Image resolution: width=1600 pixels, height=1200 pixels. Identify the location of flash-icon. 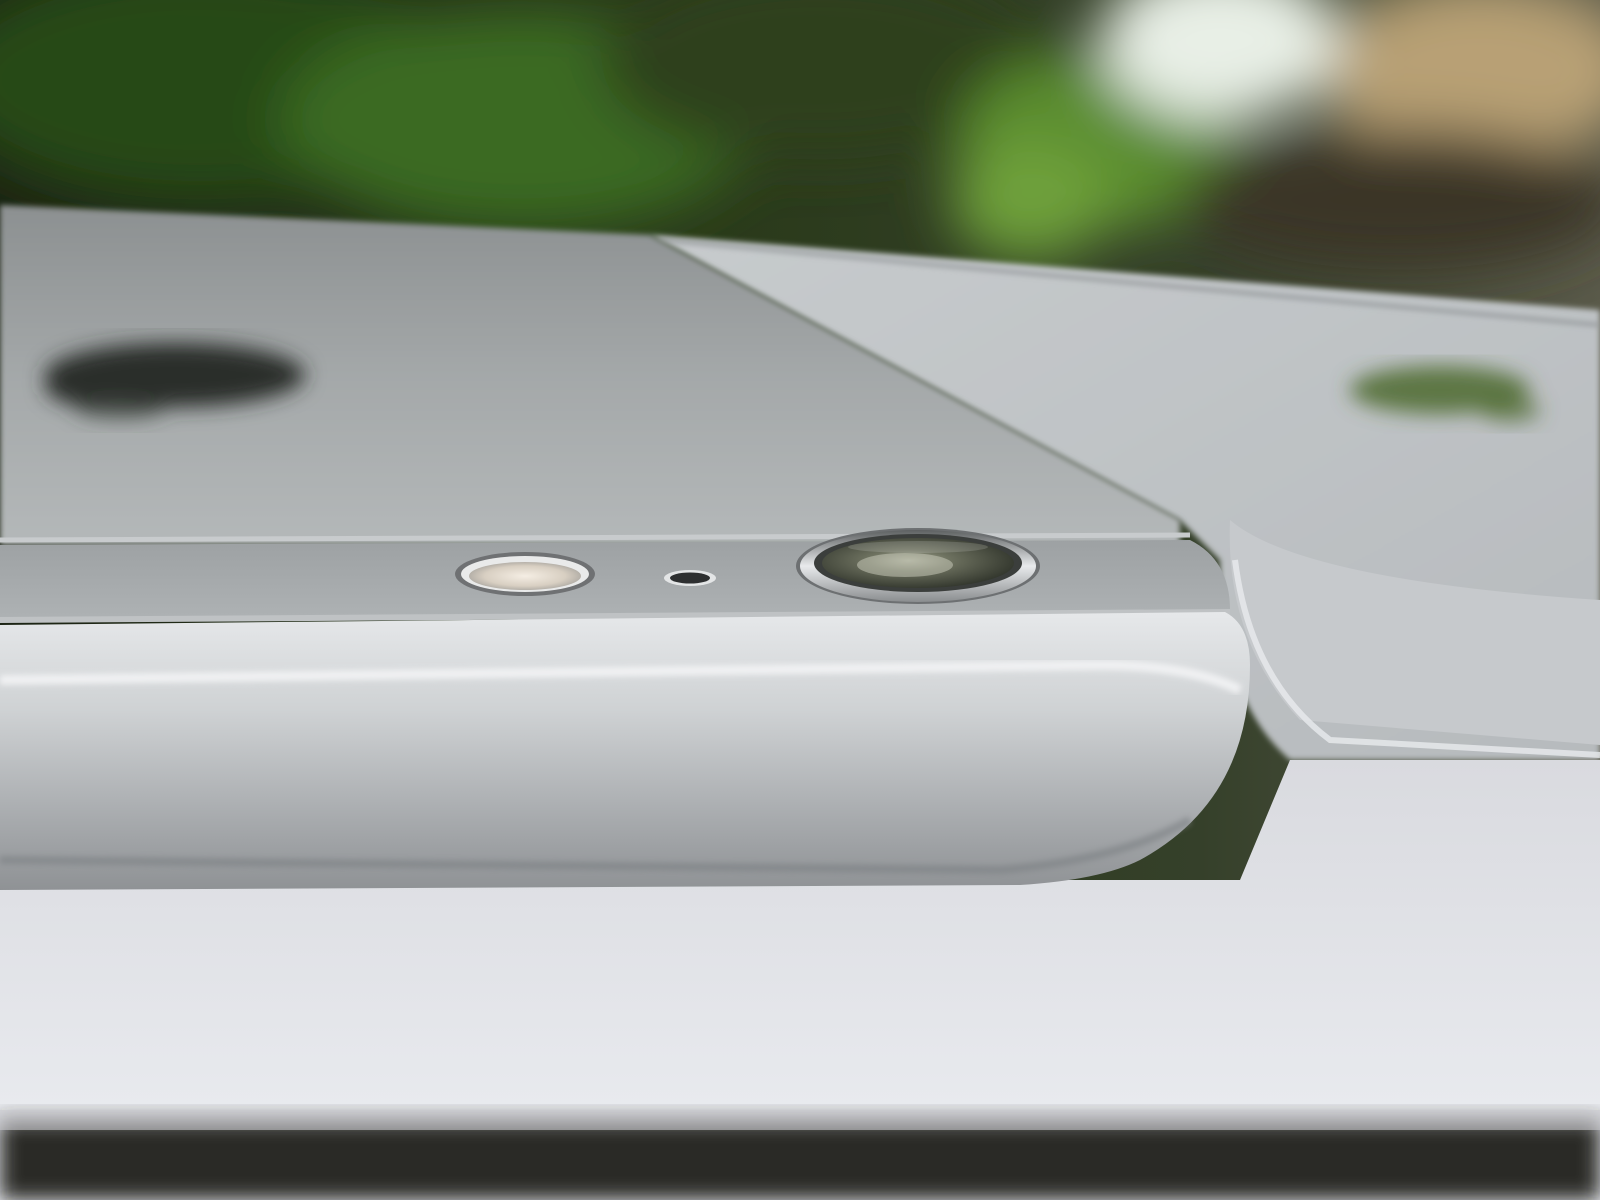
(525, 574).